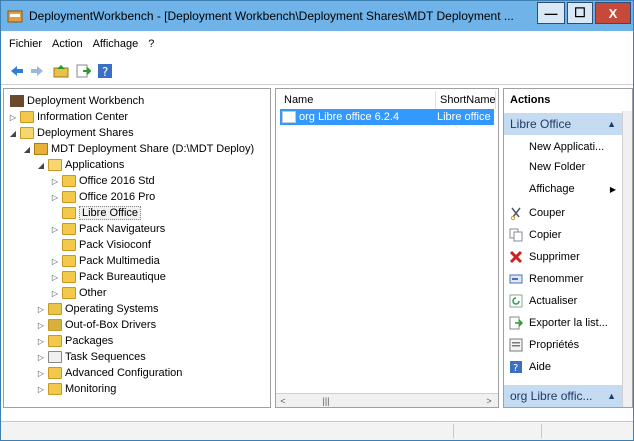 The height and width of the screenshot is (441, 634). Describe the element at coordinates (317, 430) in the screenshot. I see `status-bar` at that location.